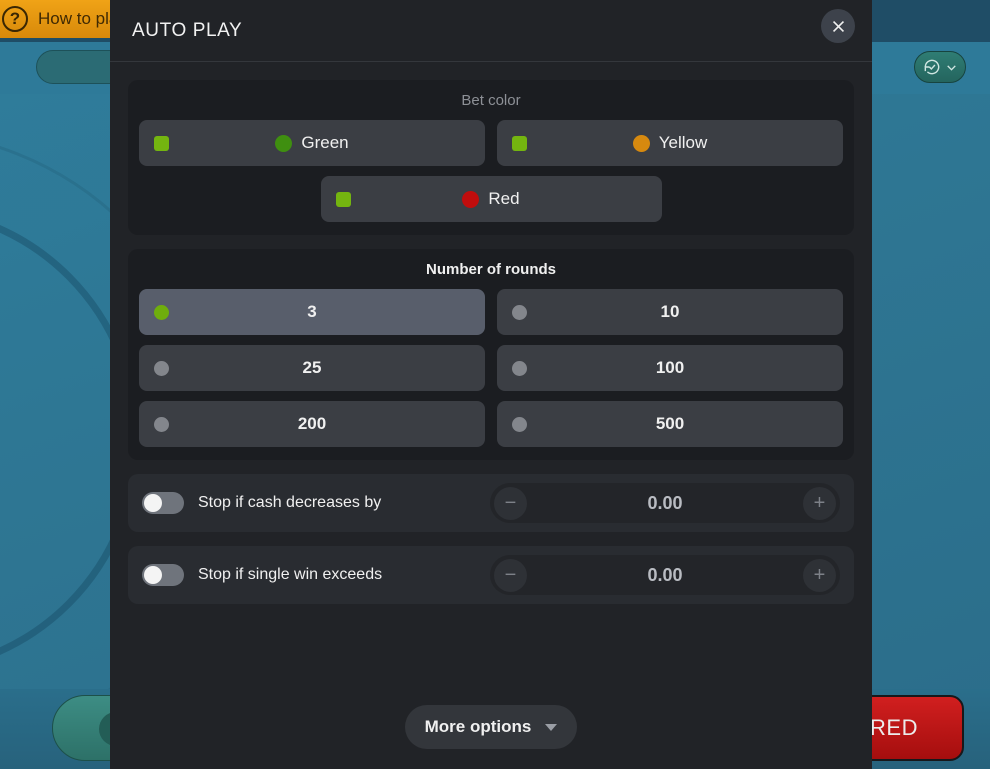 The image size is (990, 769). I want to click on bet-color-yellow-label: Yellow, so click(670, 143).